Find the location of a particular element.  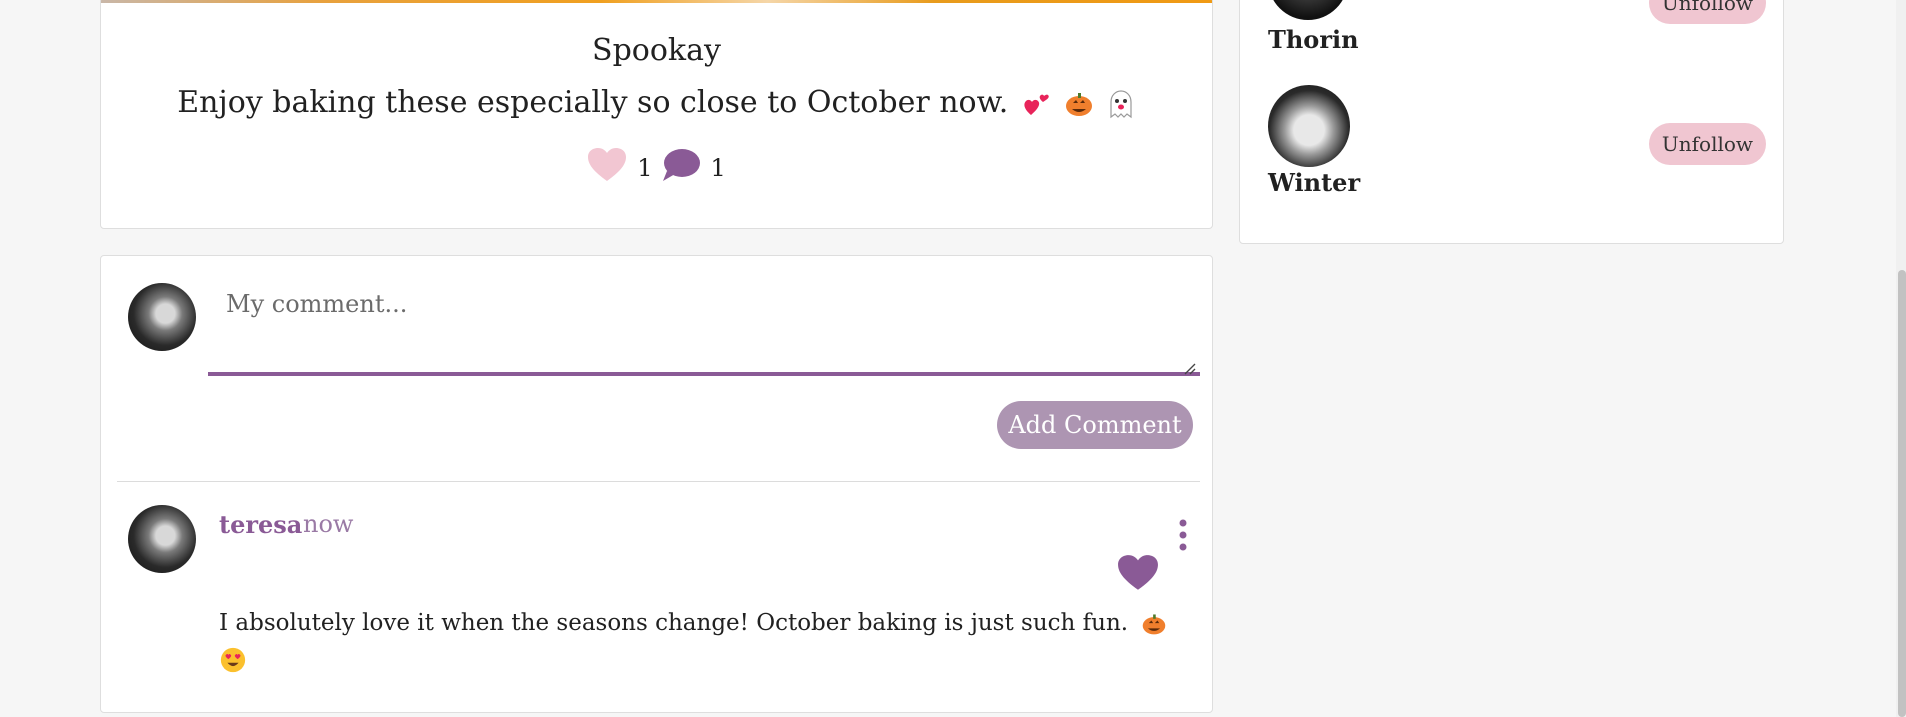

comment-count: 1 is located at coordinates (718, 168).